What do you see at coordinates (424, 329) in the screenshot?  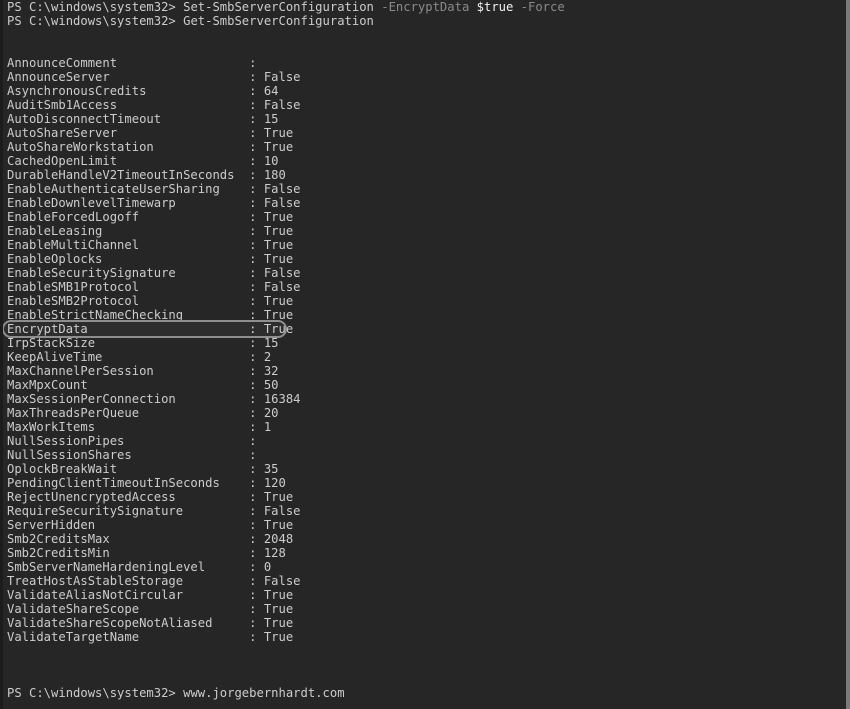 I see `config-property-row: EncryptData : True` at bounding box center [424, 329].